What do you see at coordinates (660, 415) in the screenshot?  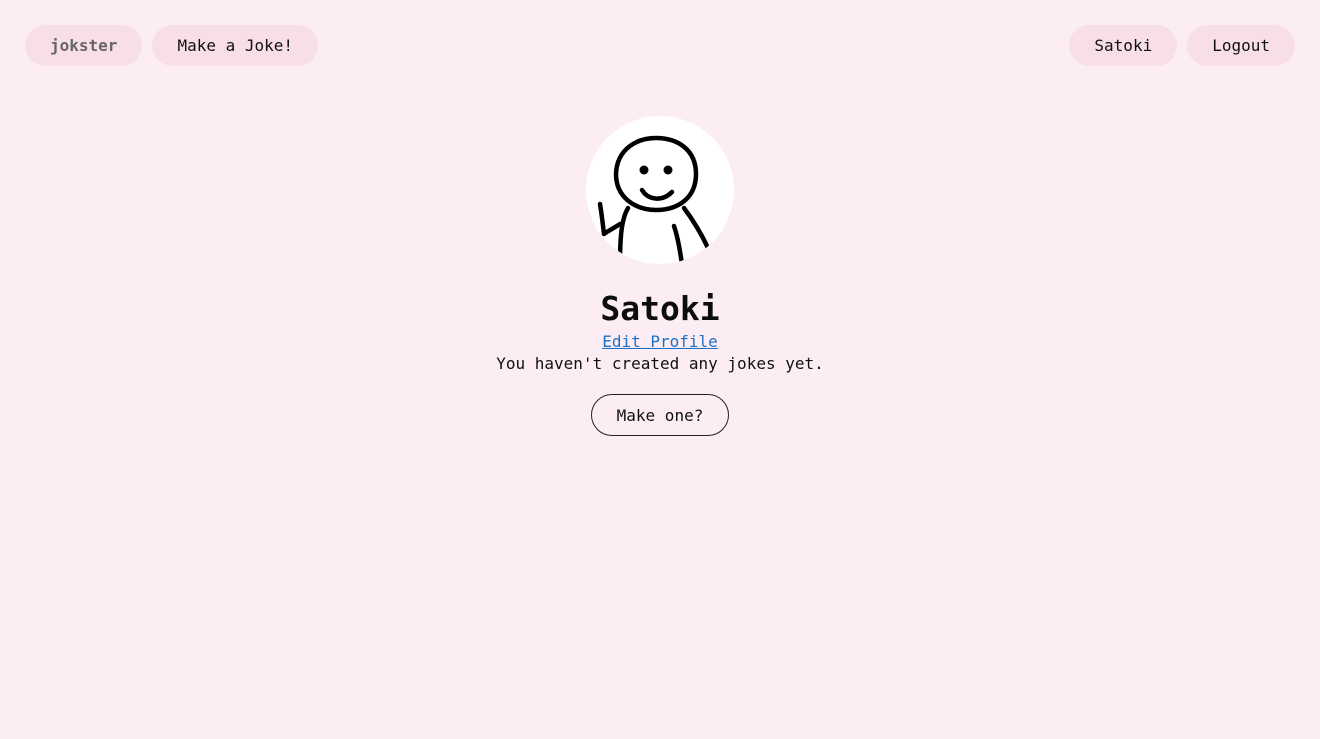 I see `make-one-button: Make one?` at bounding box center [660, 415].